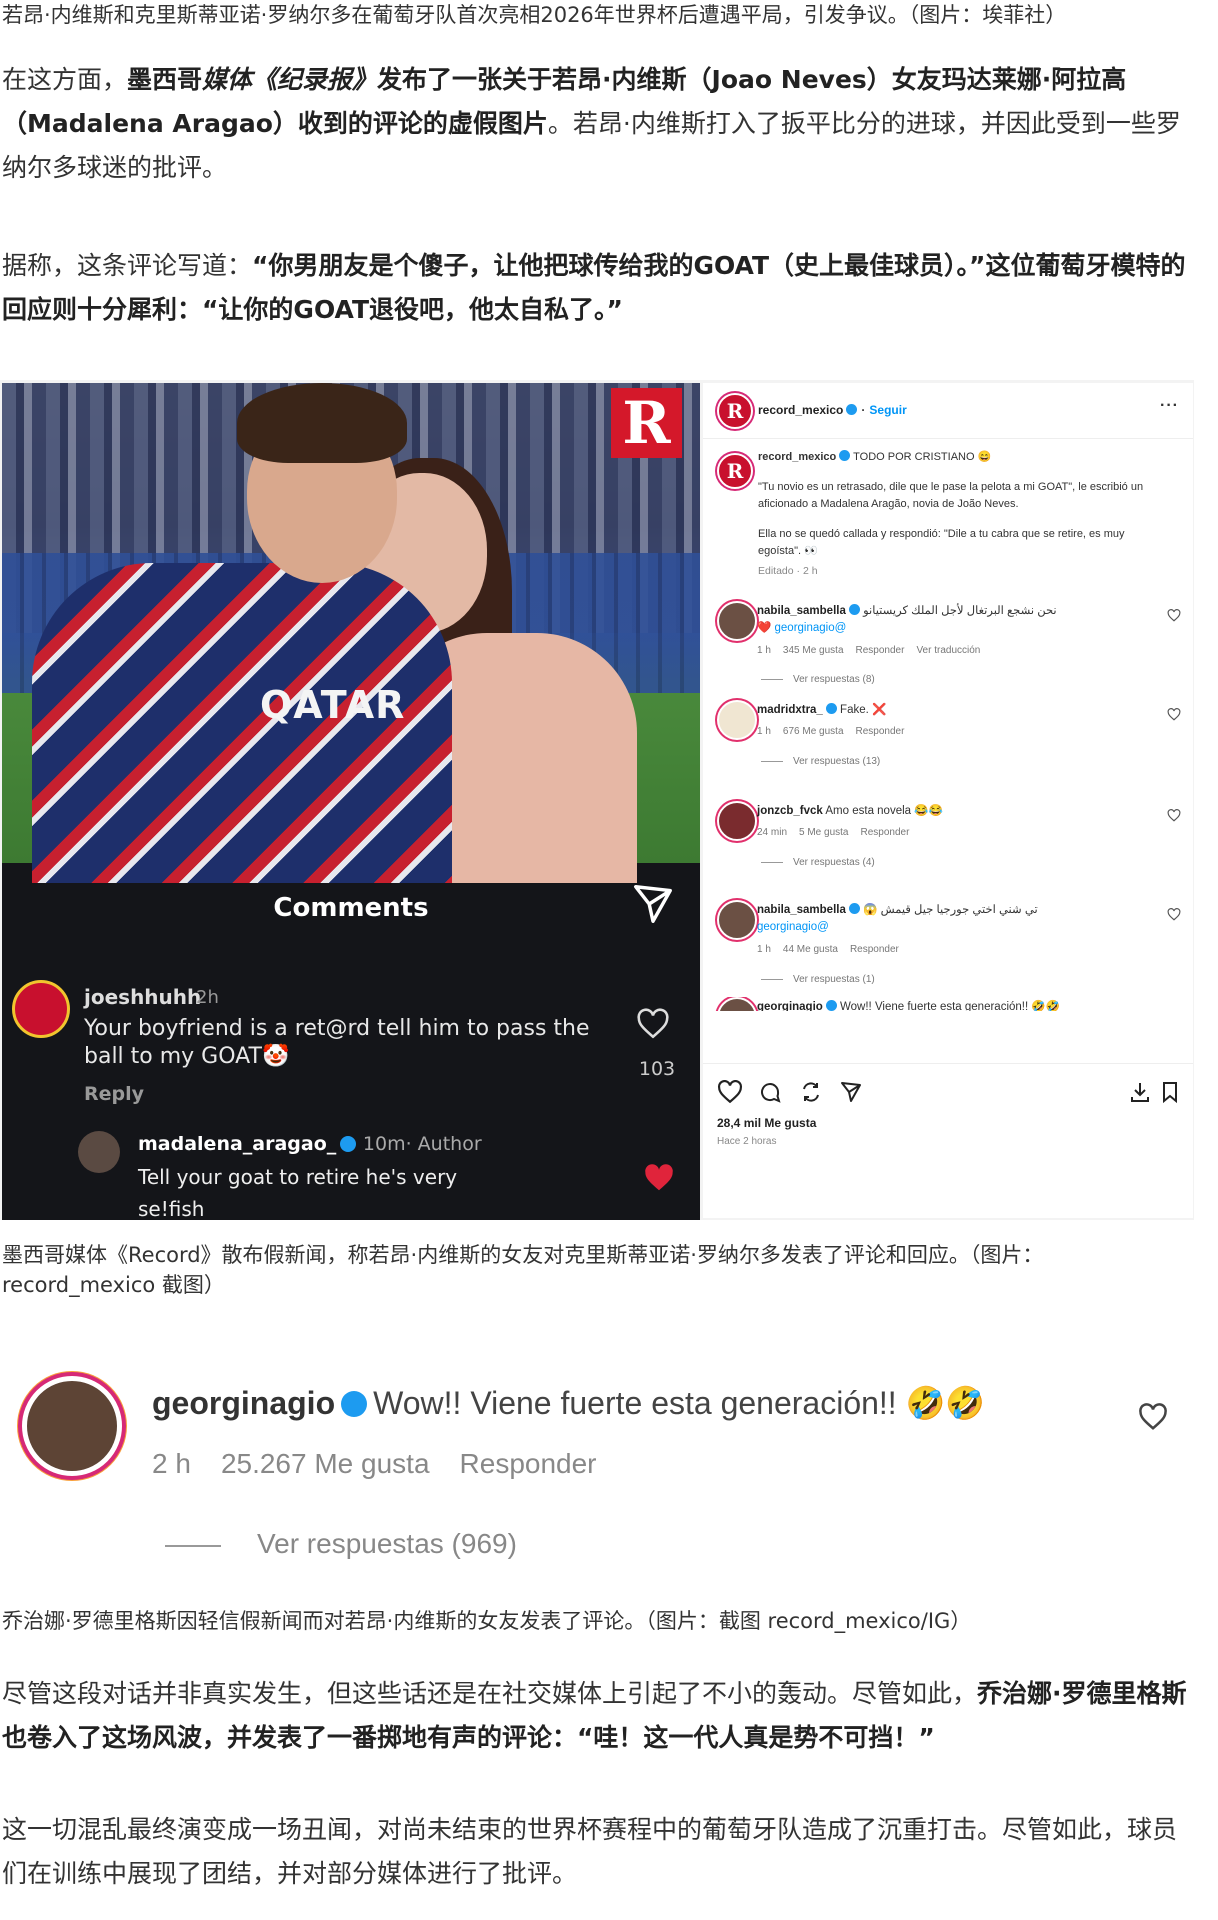 Image resolution: width=1218 pixels, height=1920 pixels. I want to click on view-replies-button: Ver respuestas (13), so click(820, 761).